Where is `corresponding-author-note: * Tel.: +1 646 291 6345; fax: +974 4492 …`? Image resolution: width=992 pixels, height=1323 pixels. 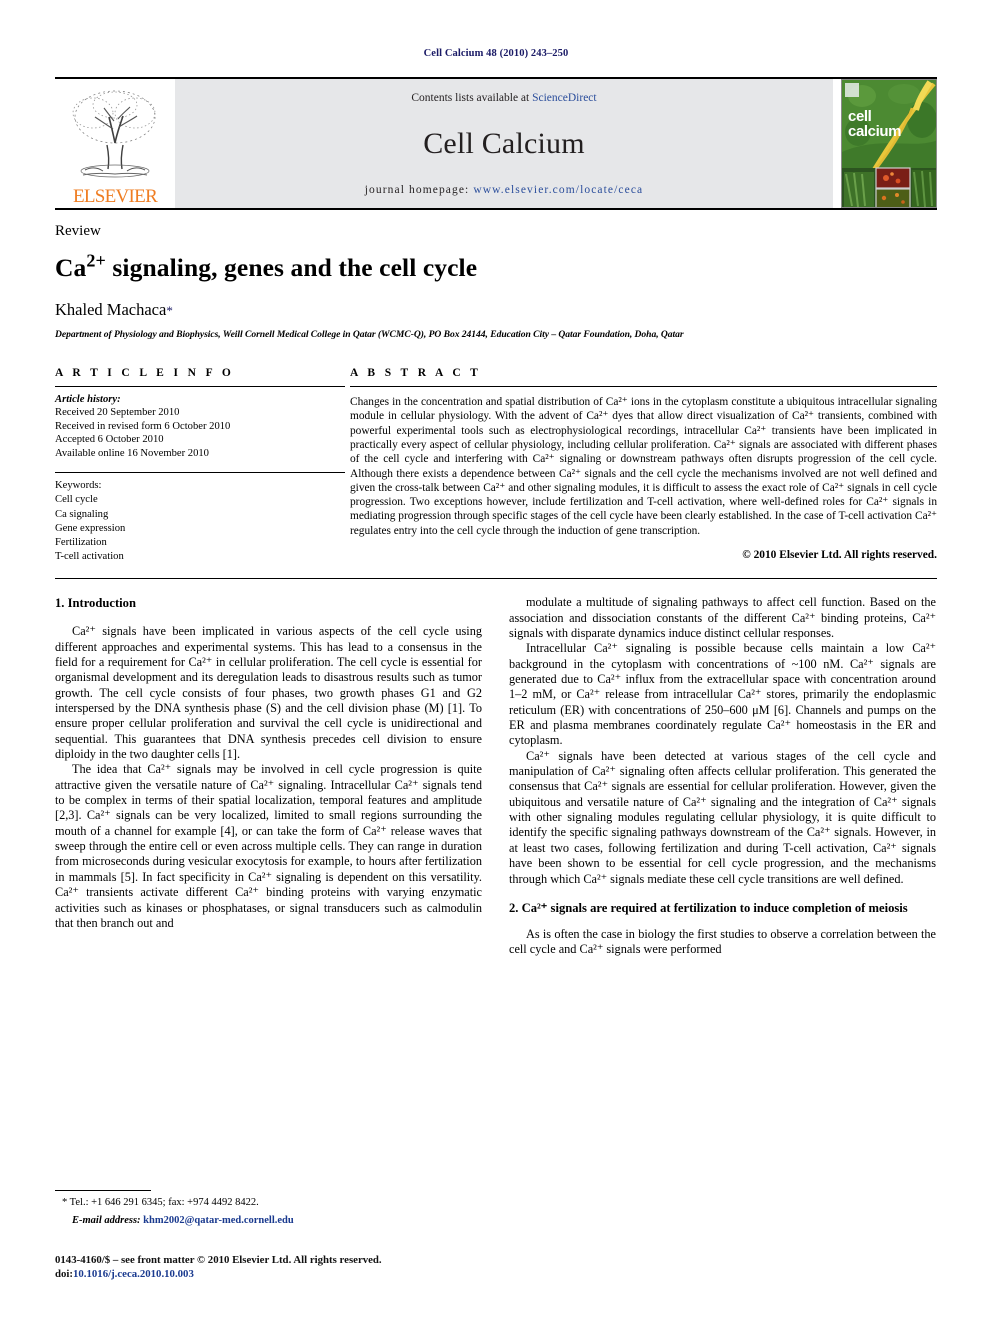 corresponding-author-note: * Tel.: +1 646 291 6345; fax: +974 4492 … is located at coordinates (160, 1202).